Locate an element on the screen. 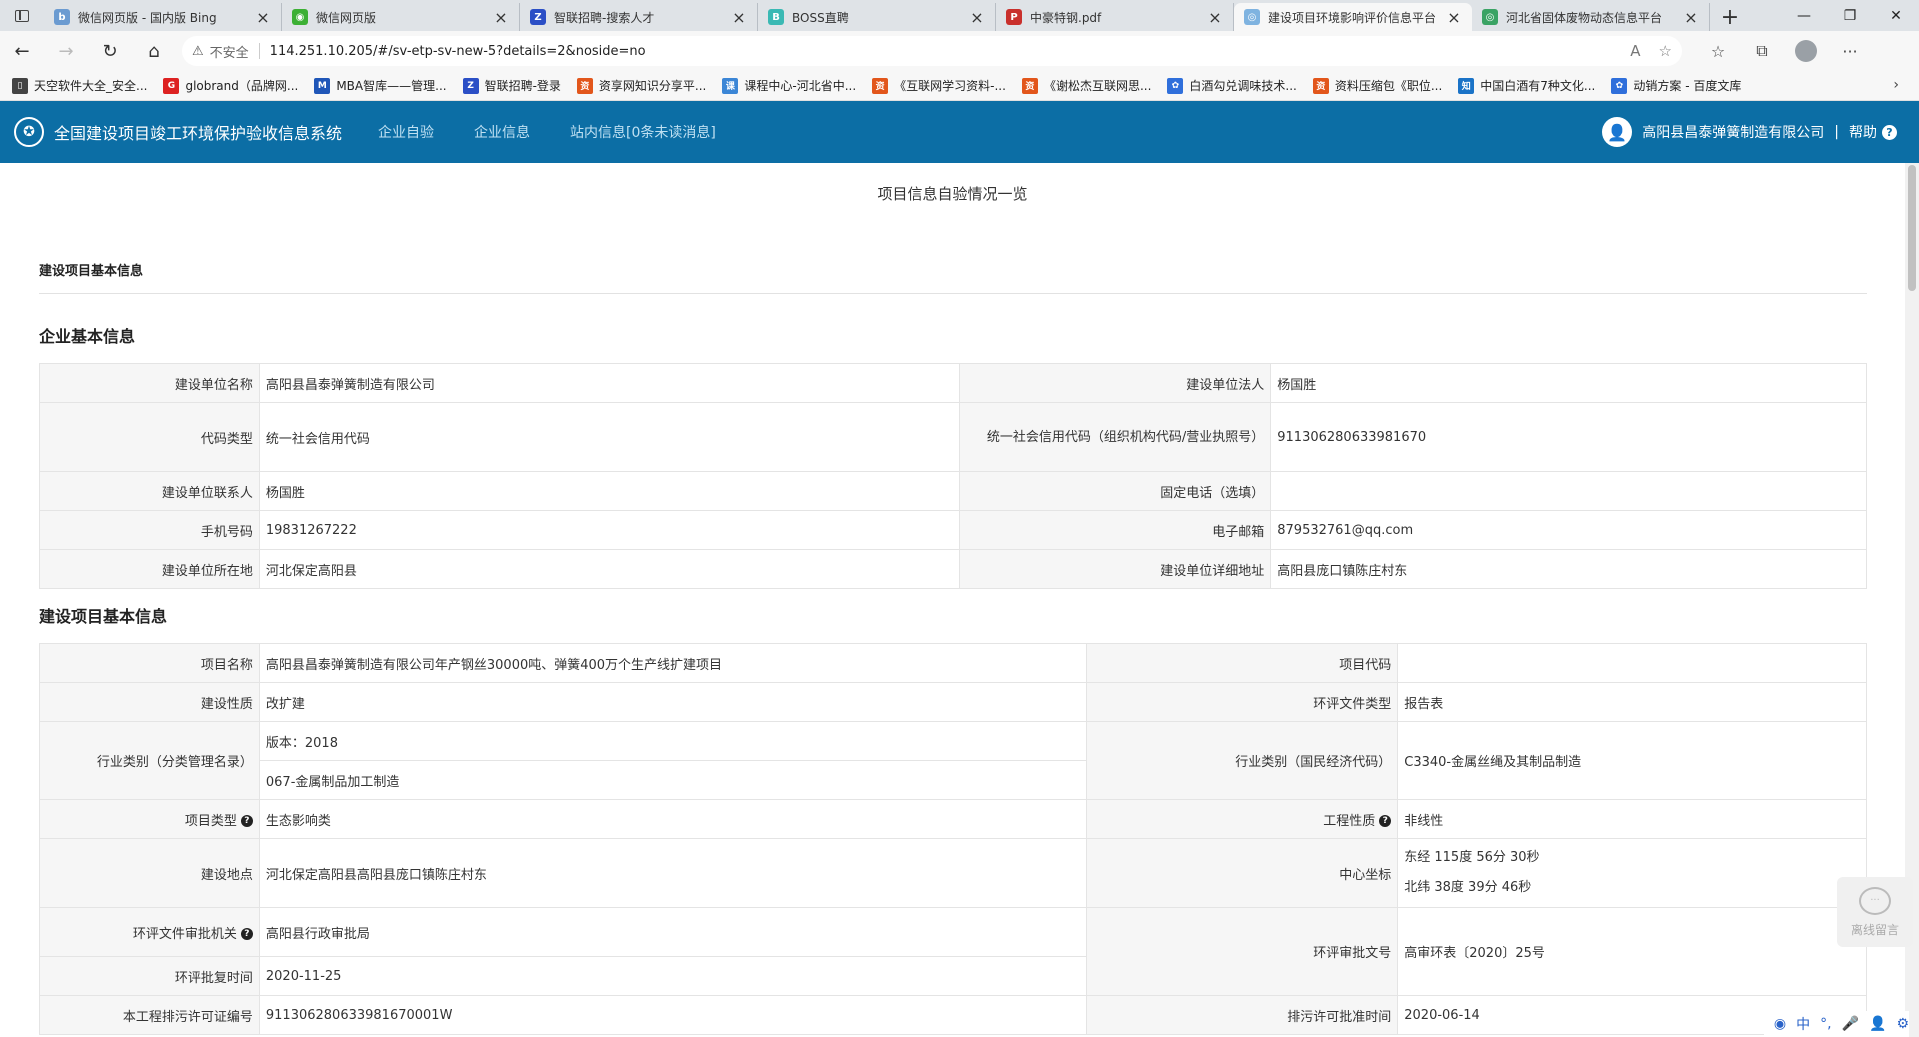  approver-value: 高阳县行政审批局 is located at coordinates (673, 932).